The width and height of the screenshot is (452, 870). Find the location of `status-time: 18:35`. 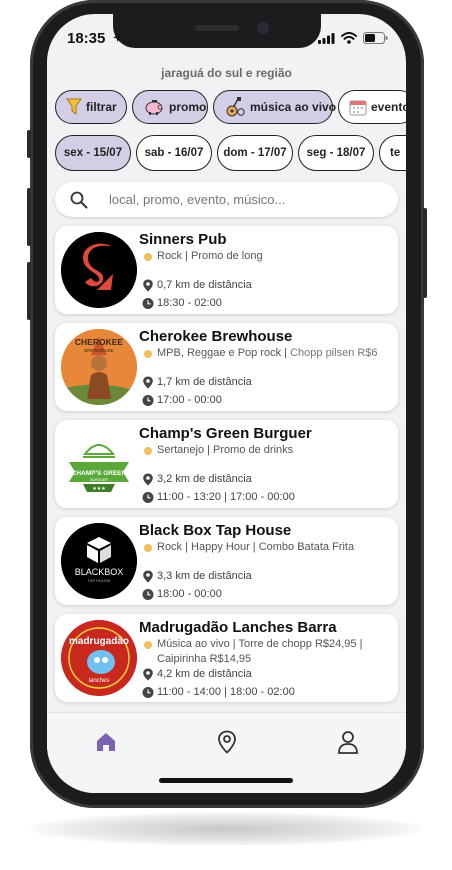

status-time: 18:35 is located at coordinates (94, 38).